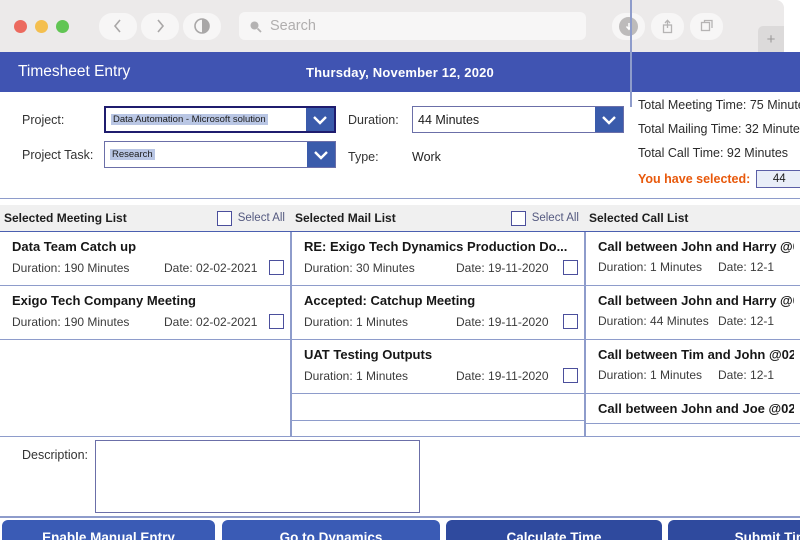  Describe the element at coordinates (719, 179) in the screenshot. I see `selected-total: You have selected: 44` at that location.